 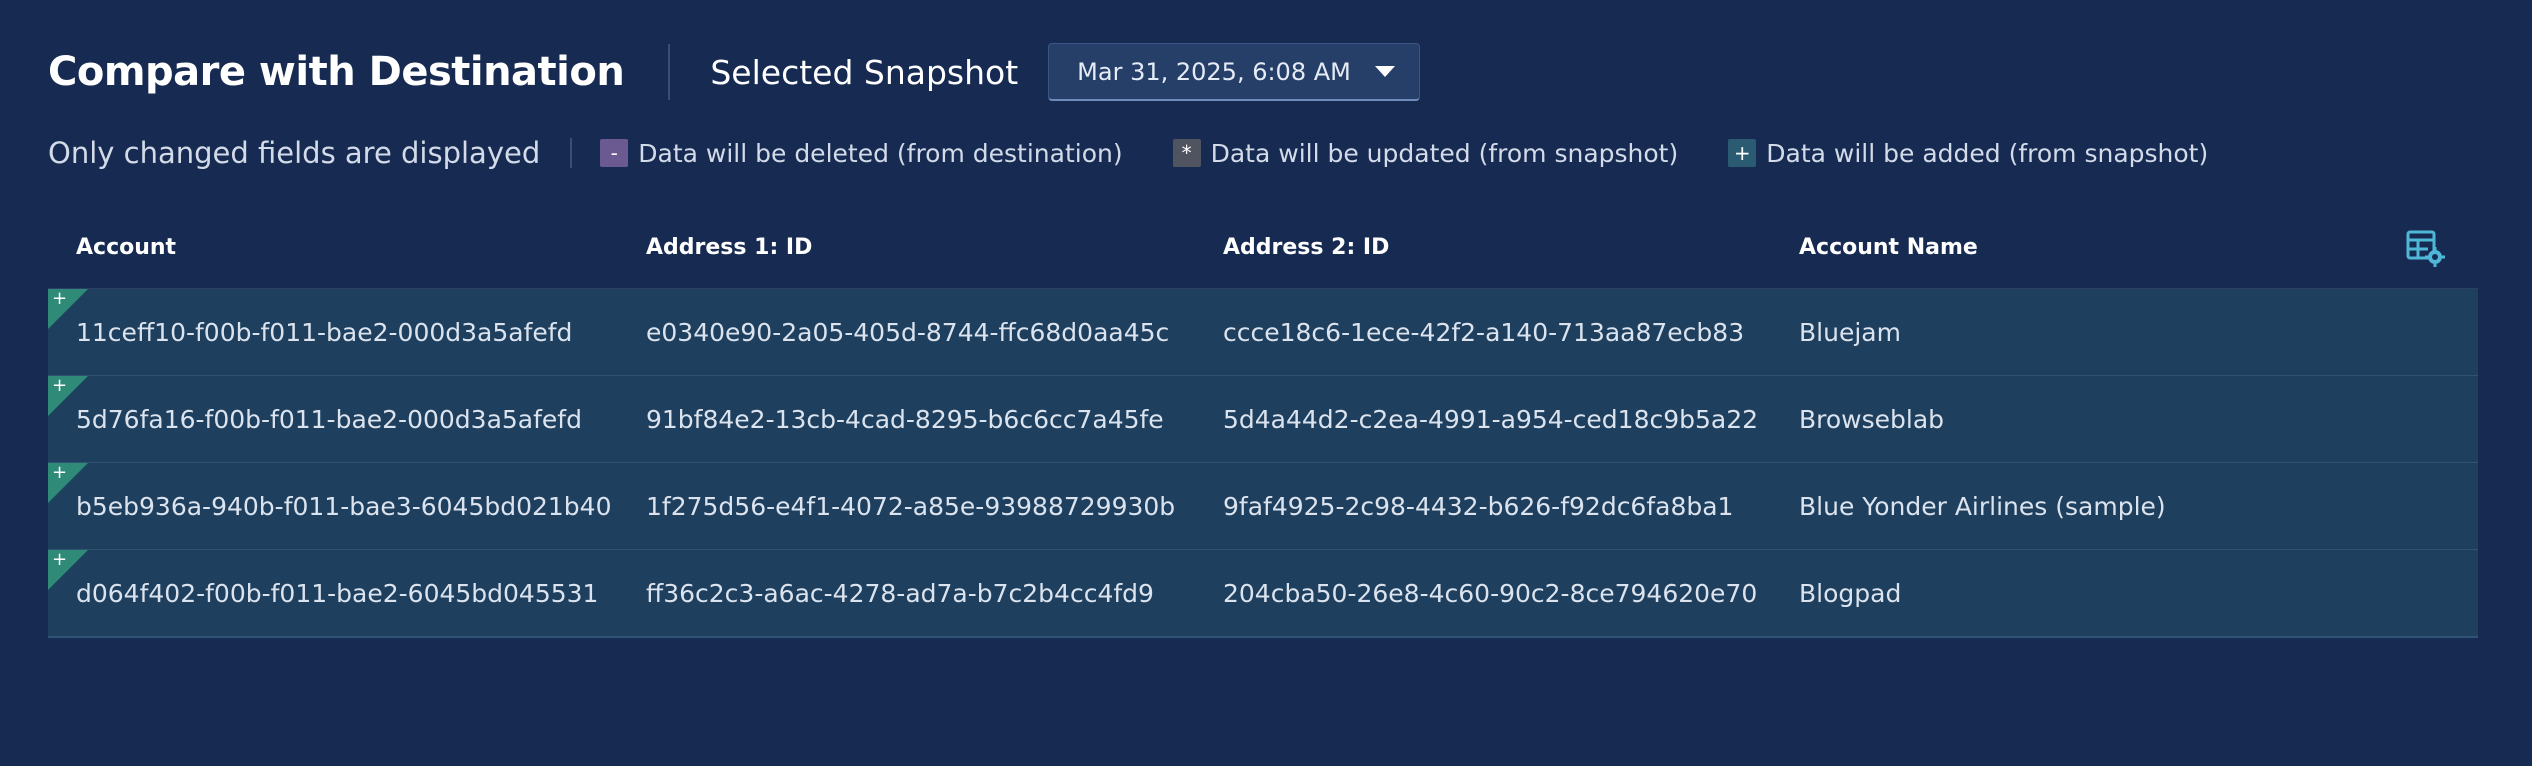 I want to click on updated-indicator-icon: *, so click(x=1186, y=153).